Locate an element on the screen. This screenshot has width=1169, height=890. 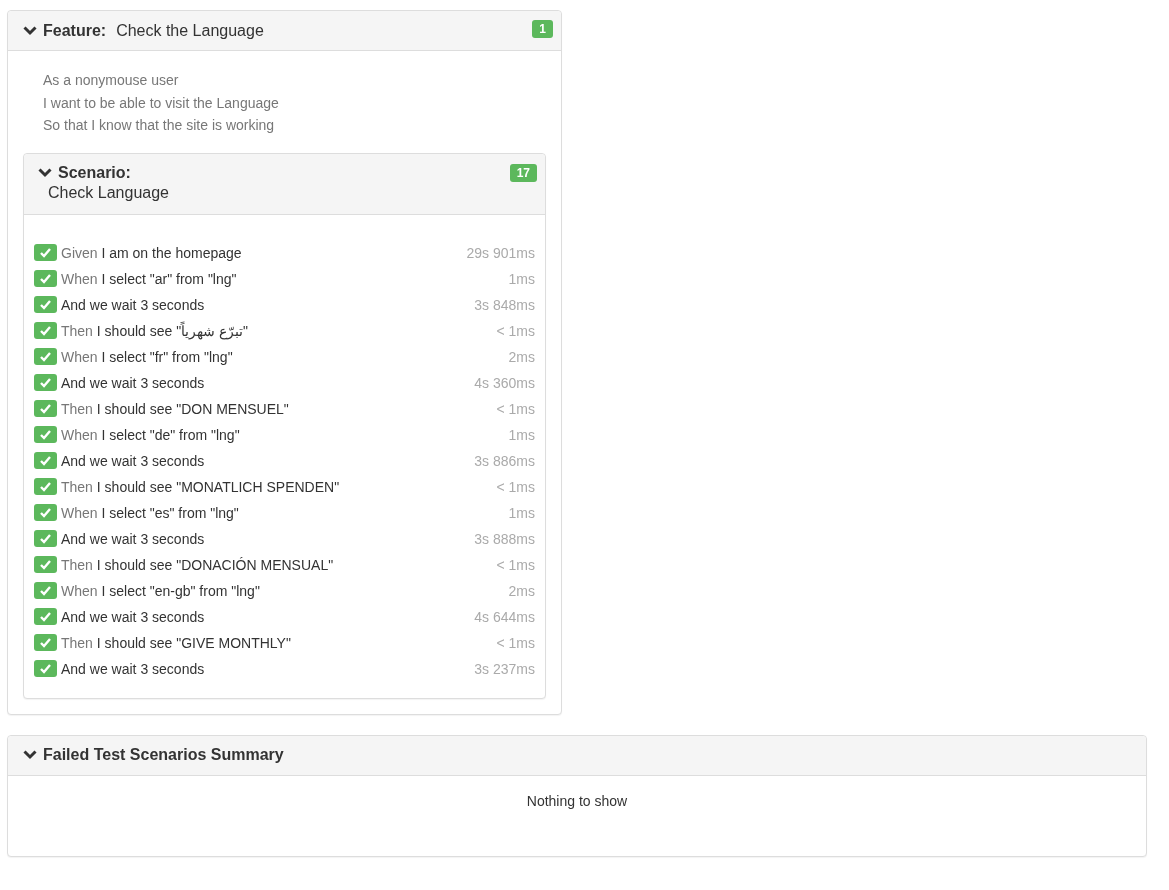
step-text: Then I should see "GIVE MONTHLY" is located at coordinates (176, 642).